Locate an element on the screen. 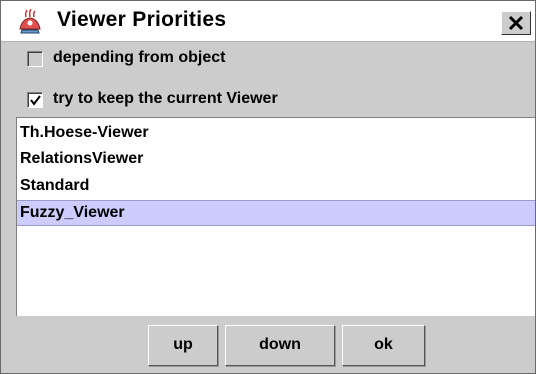 The height and width of the screenshot is (374, 536). keep-current-viewer-checkbox is located at coordinates (35, 100).